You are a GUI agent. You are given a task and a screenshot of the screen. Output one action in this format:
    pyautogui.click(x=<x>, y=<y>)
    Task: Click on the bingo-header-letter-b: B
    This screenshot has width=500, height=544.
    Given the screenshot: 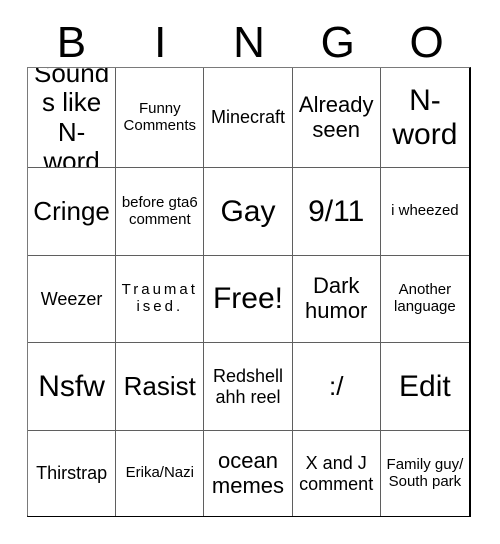 What is the action you would take?
    pyautogui.click(x=71, y=42)
    